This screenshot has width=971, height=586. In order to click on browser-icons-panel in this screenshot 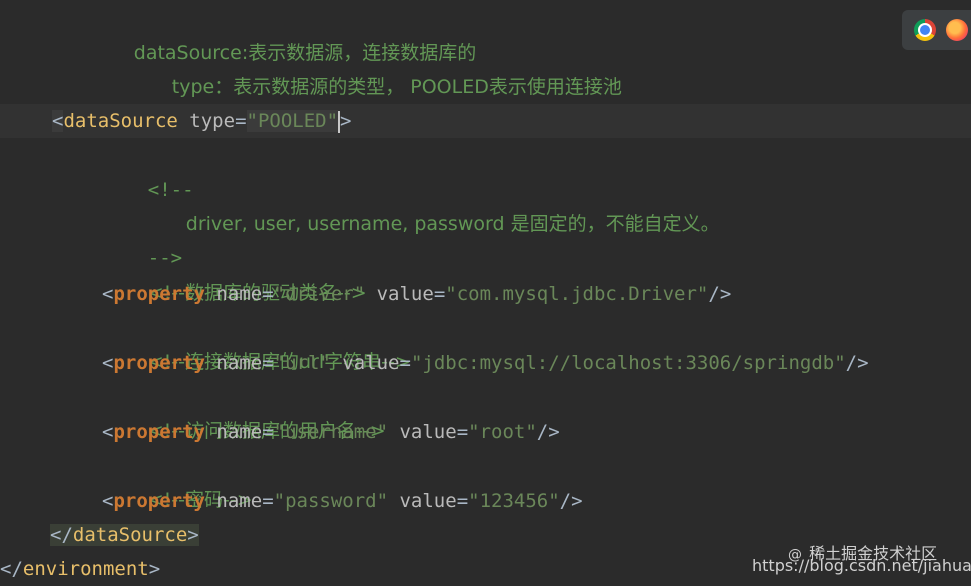, I will do `click(936, 30)`.